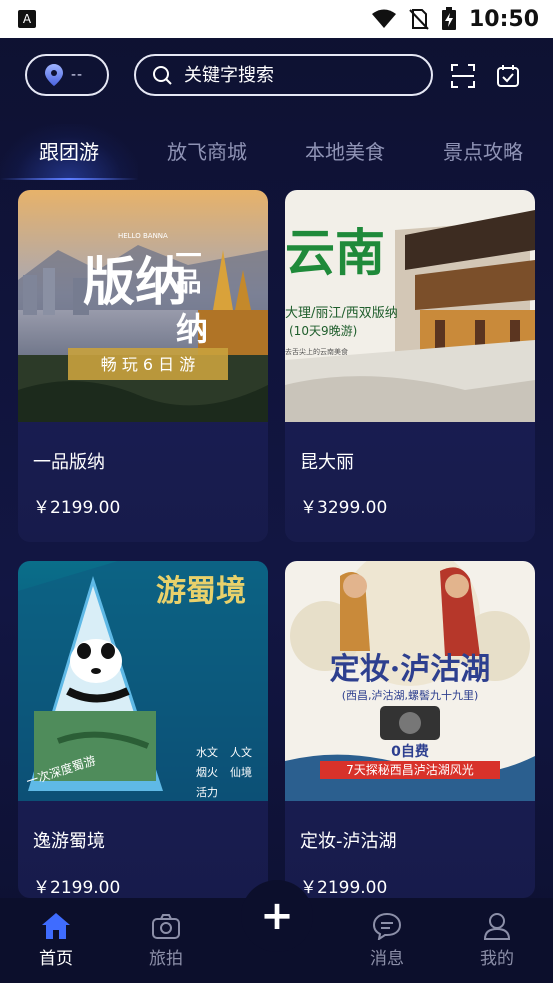 This screenshot has height=983, width=553. I want to click on poster-note: 仙境, so click(241, 772).